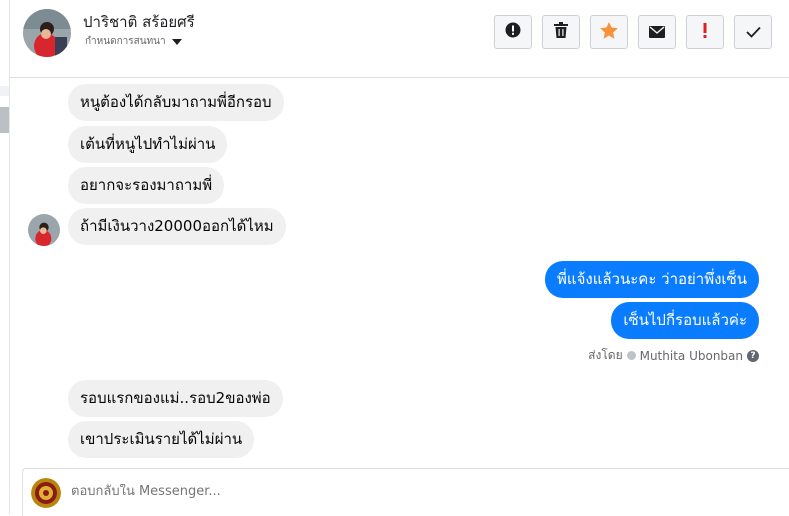 The height and width of the screenshot is (516, 789). Describe the element at coordinates (4, 120) in the screenshot. I see `scrollbar-thumb` at that location.